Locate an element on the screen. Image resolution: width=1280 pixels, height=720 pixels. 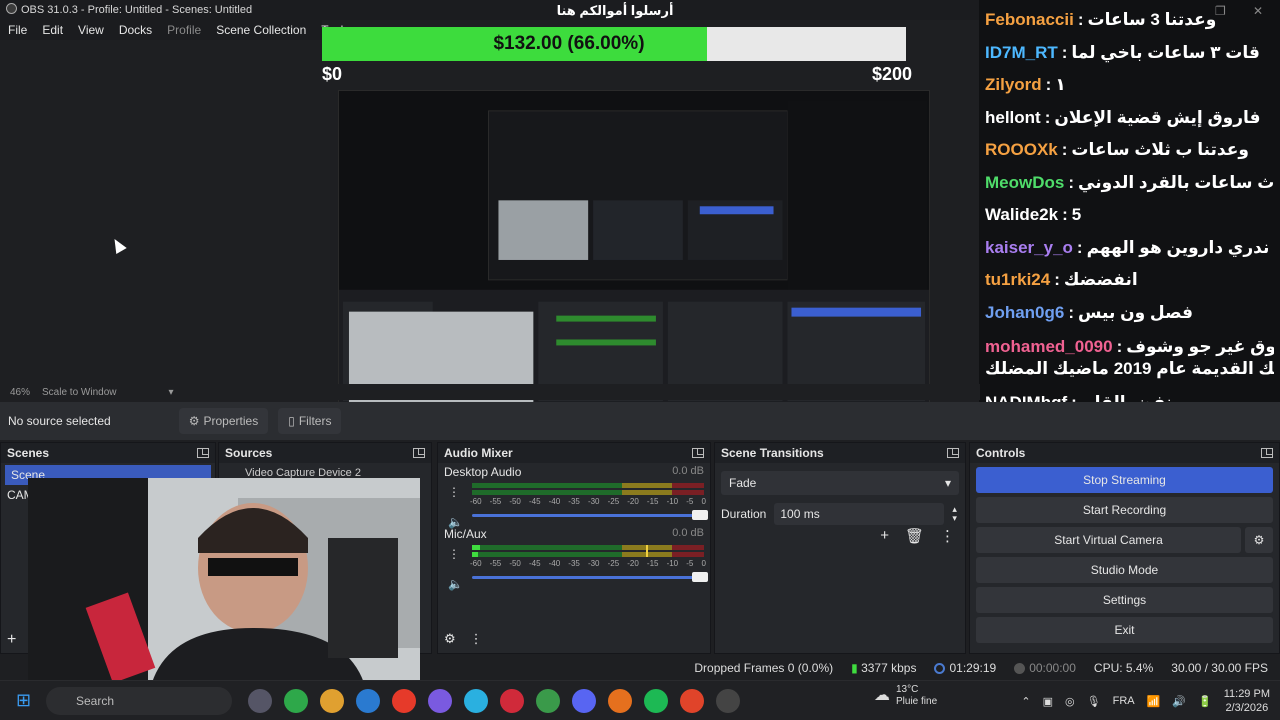
stream-time-value: 01:29:19 is located at coordinates (973, 668).